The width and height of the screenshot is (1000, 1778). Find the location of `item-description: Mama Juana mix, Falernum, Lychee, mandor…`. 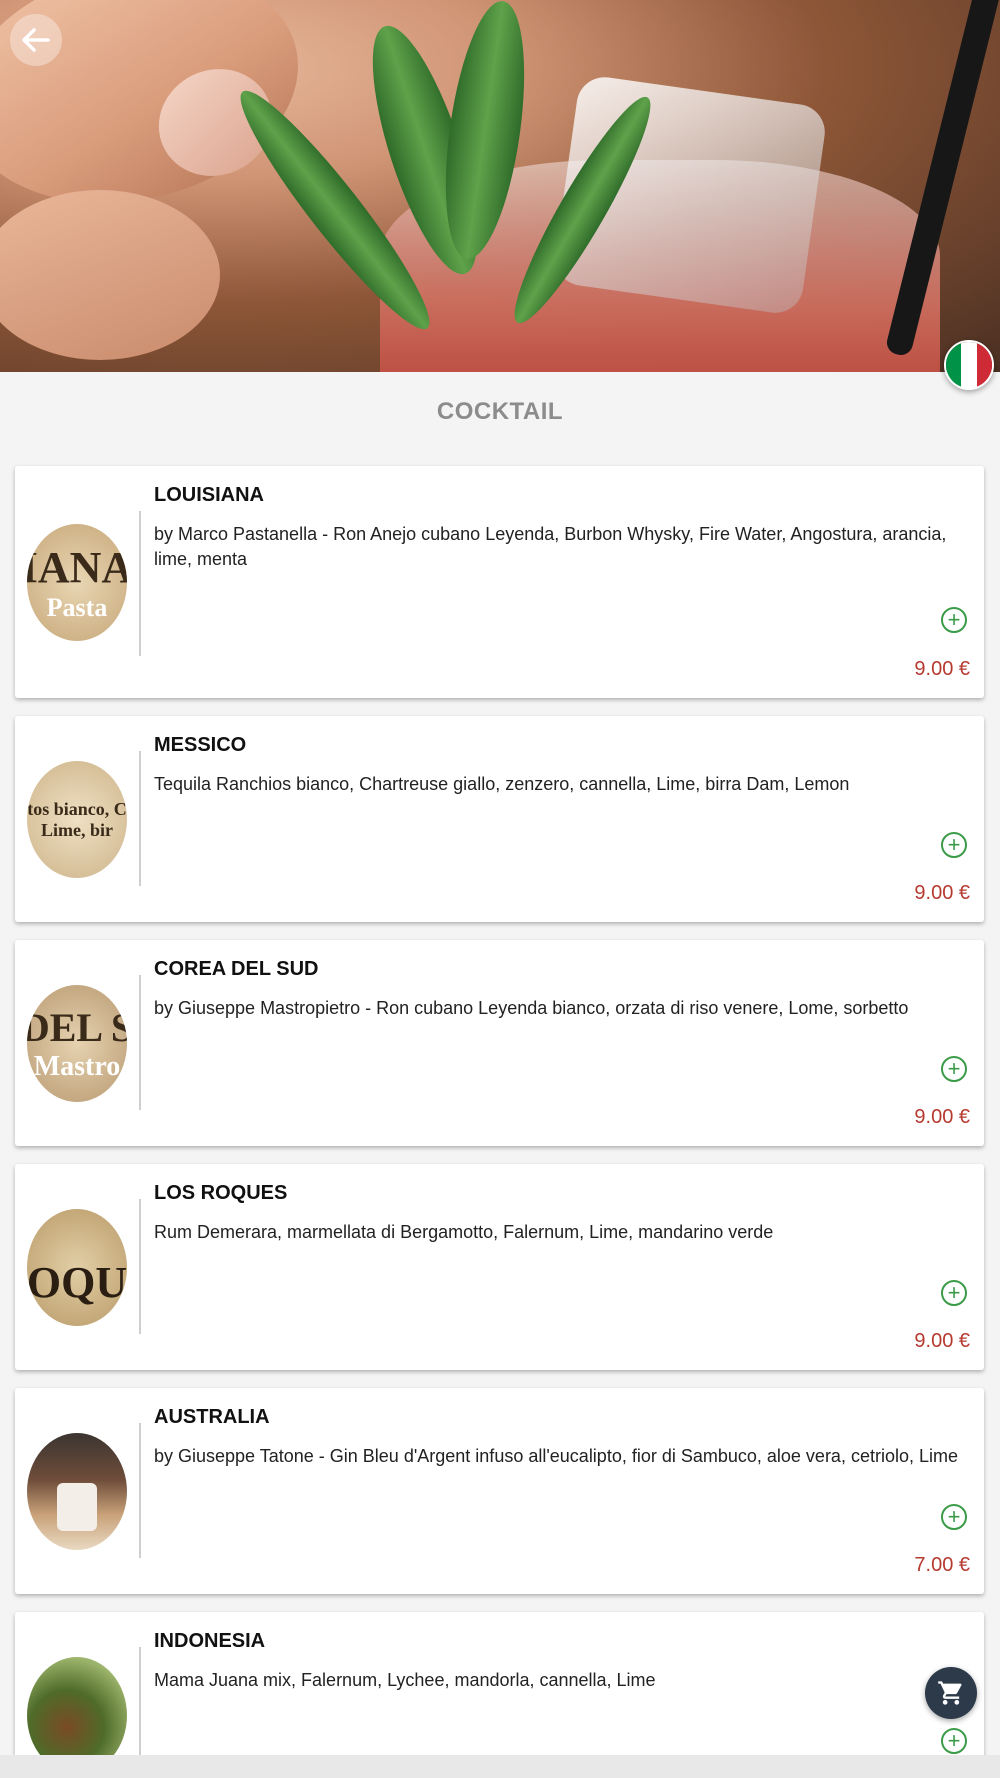

item-description: Mama Juana mix, Falernum, Lychee, mandor… is located at coordinates (405, 1680).